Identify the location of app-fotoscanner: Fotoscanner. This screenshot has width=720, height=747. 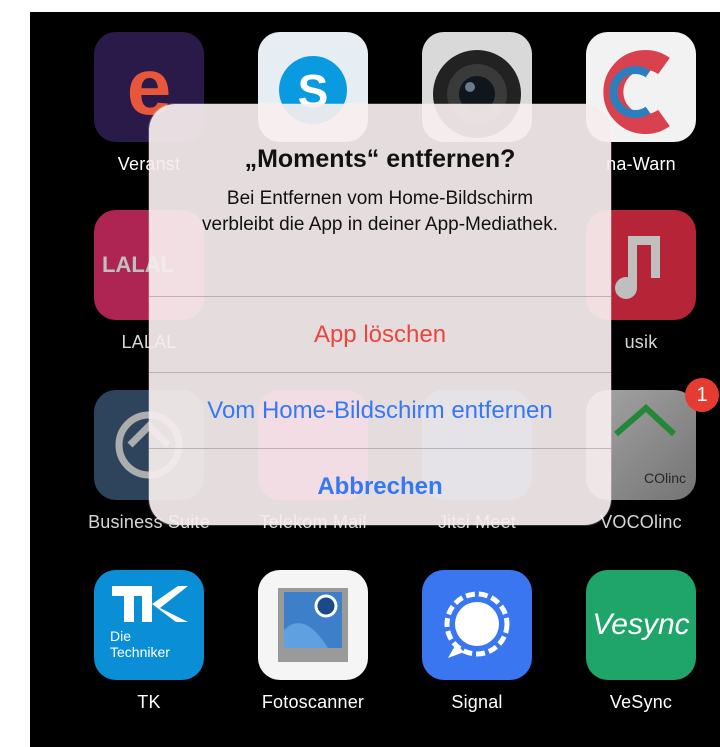
(313, 641).